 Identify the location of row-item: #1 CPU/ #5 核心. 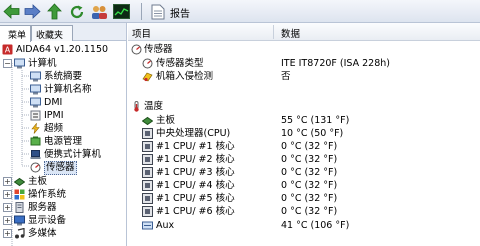
(195, 198).